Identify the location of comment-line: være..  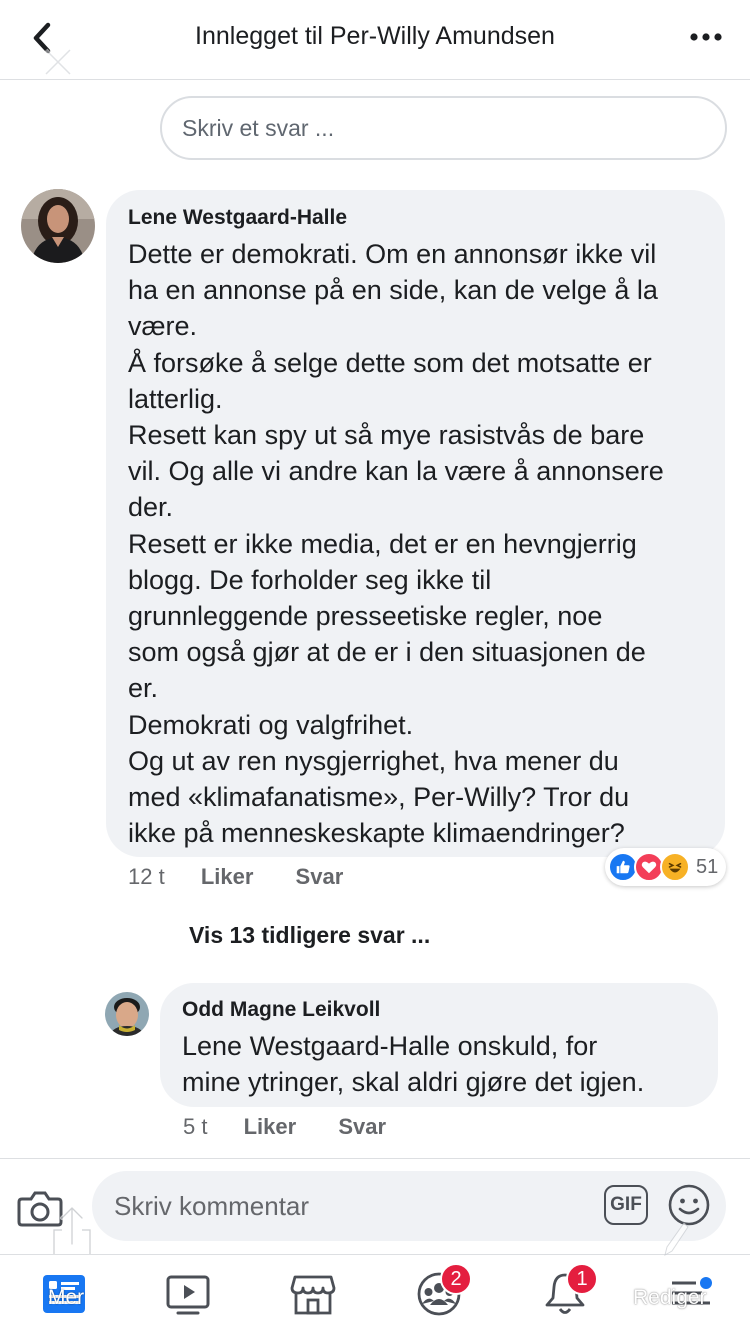
(163, 326).